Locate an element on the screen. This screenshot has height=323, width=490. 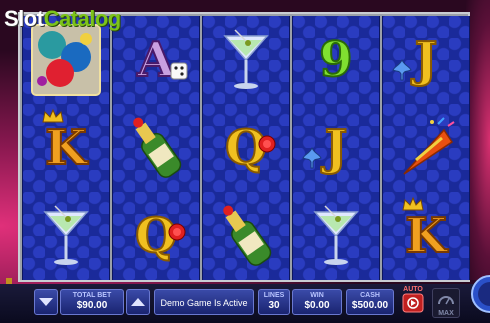
arrow-down-icon is located at coordinates (46, 302).